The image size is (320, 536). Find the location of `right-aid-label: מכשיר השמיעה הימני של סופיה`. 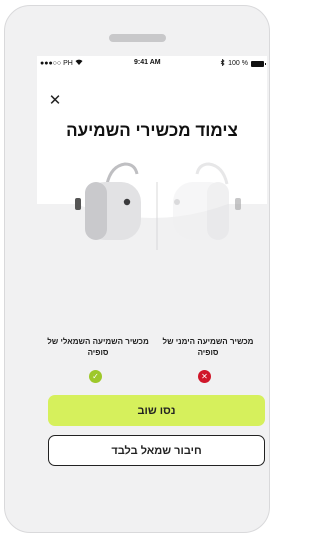

right-aid-label: מכשיר השמיעה הימני של סופיה is located at coordinates (208, 347).